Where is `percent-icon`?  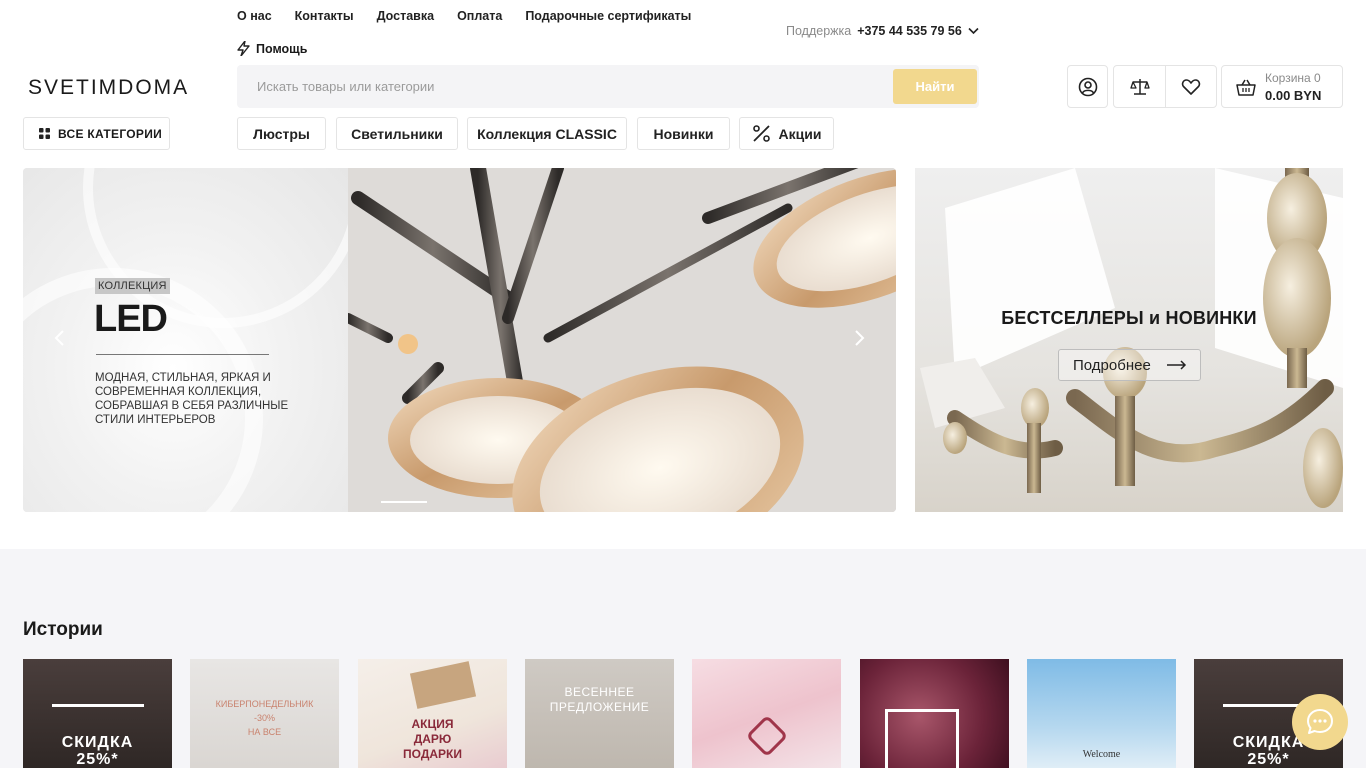 percent-icon is located at coordinates (761, 133).